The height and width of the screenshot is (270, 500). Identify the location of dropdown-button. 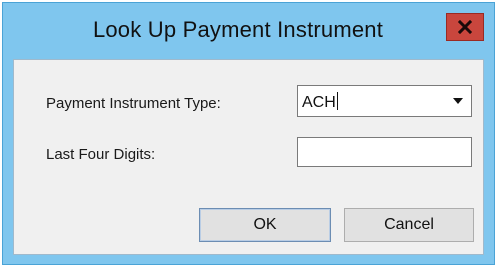
(458, 101).